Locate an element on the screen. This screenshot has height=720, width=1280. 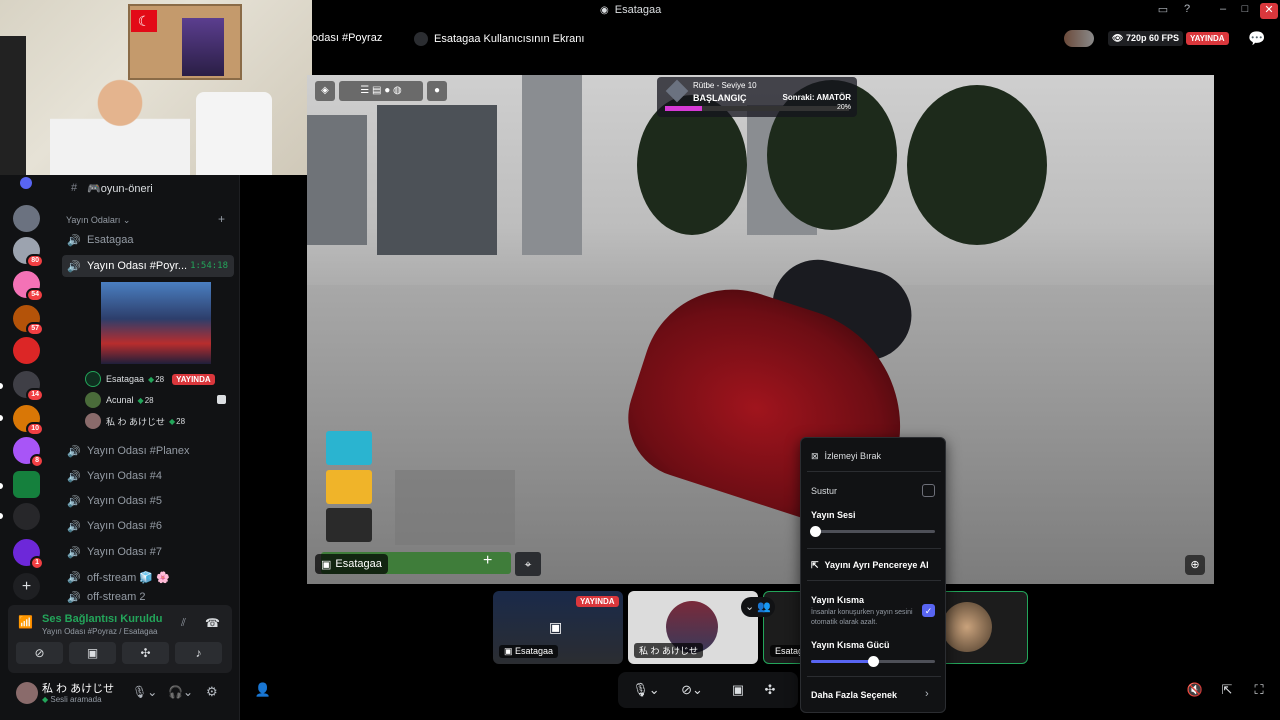
voice-channel: 🔊 Yayın Odası #5 is located at coordinates (148, 501).